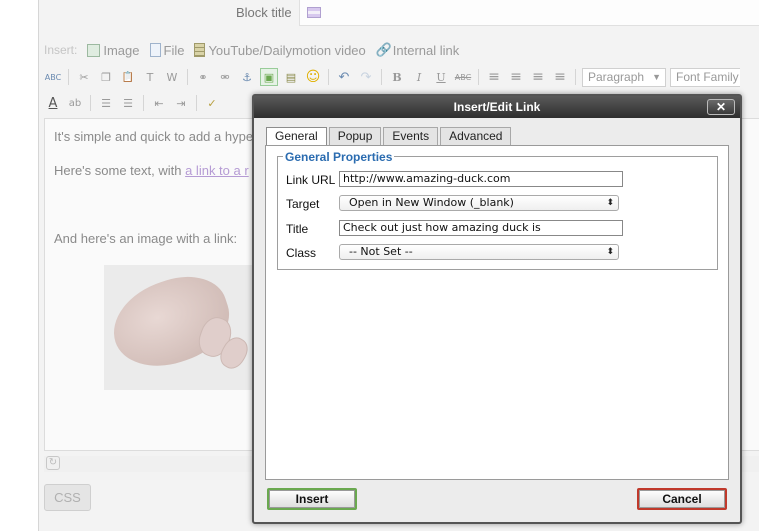  I want to click on font-family-select: Font Family, so click(705, 77).